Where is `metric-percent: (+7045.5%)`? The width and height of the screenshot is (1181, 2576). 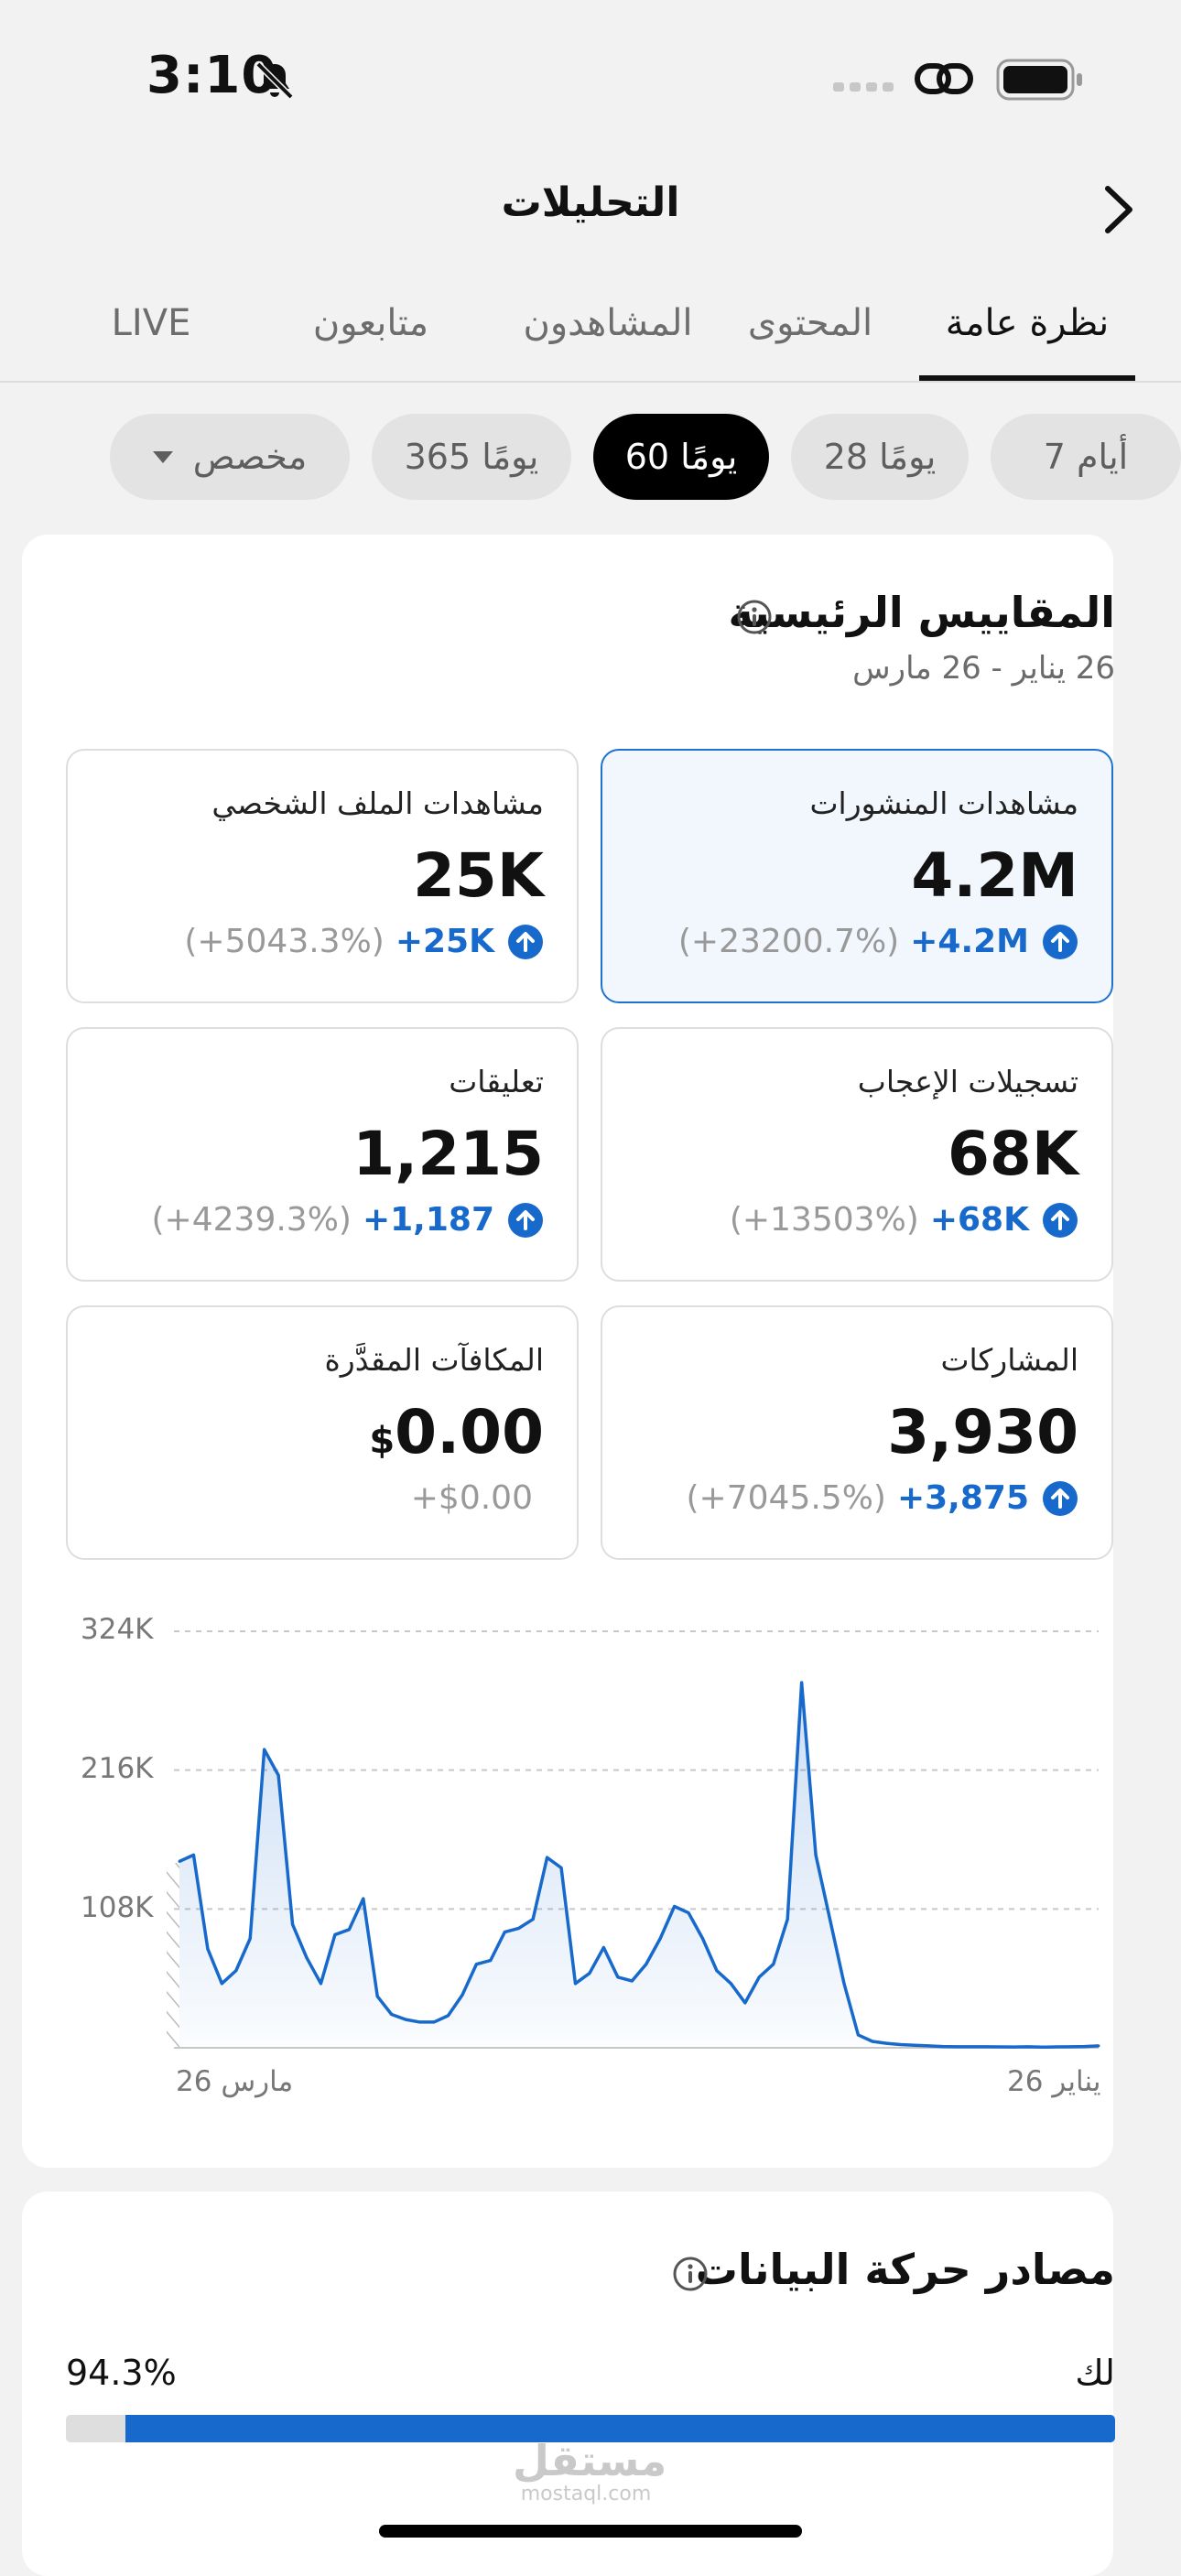
metric-percent: (+7045.5%) is located at coordinates (786, 1498).